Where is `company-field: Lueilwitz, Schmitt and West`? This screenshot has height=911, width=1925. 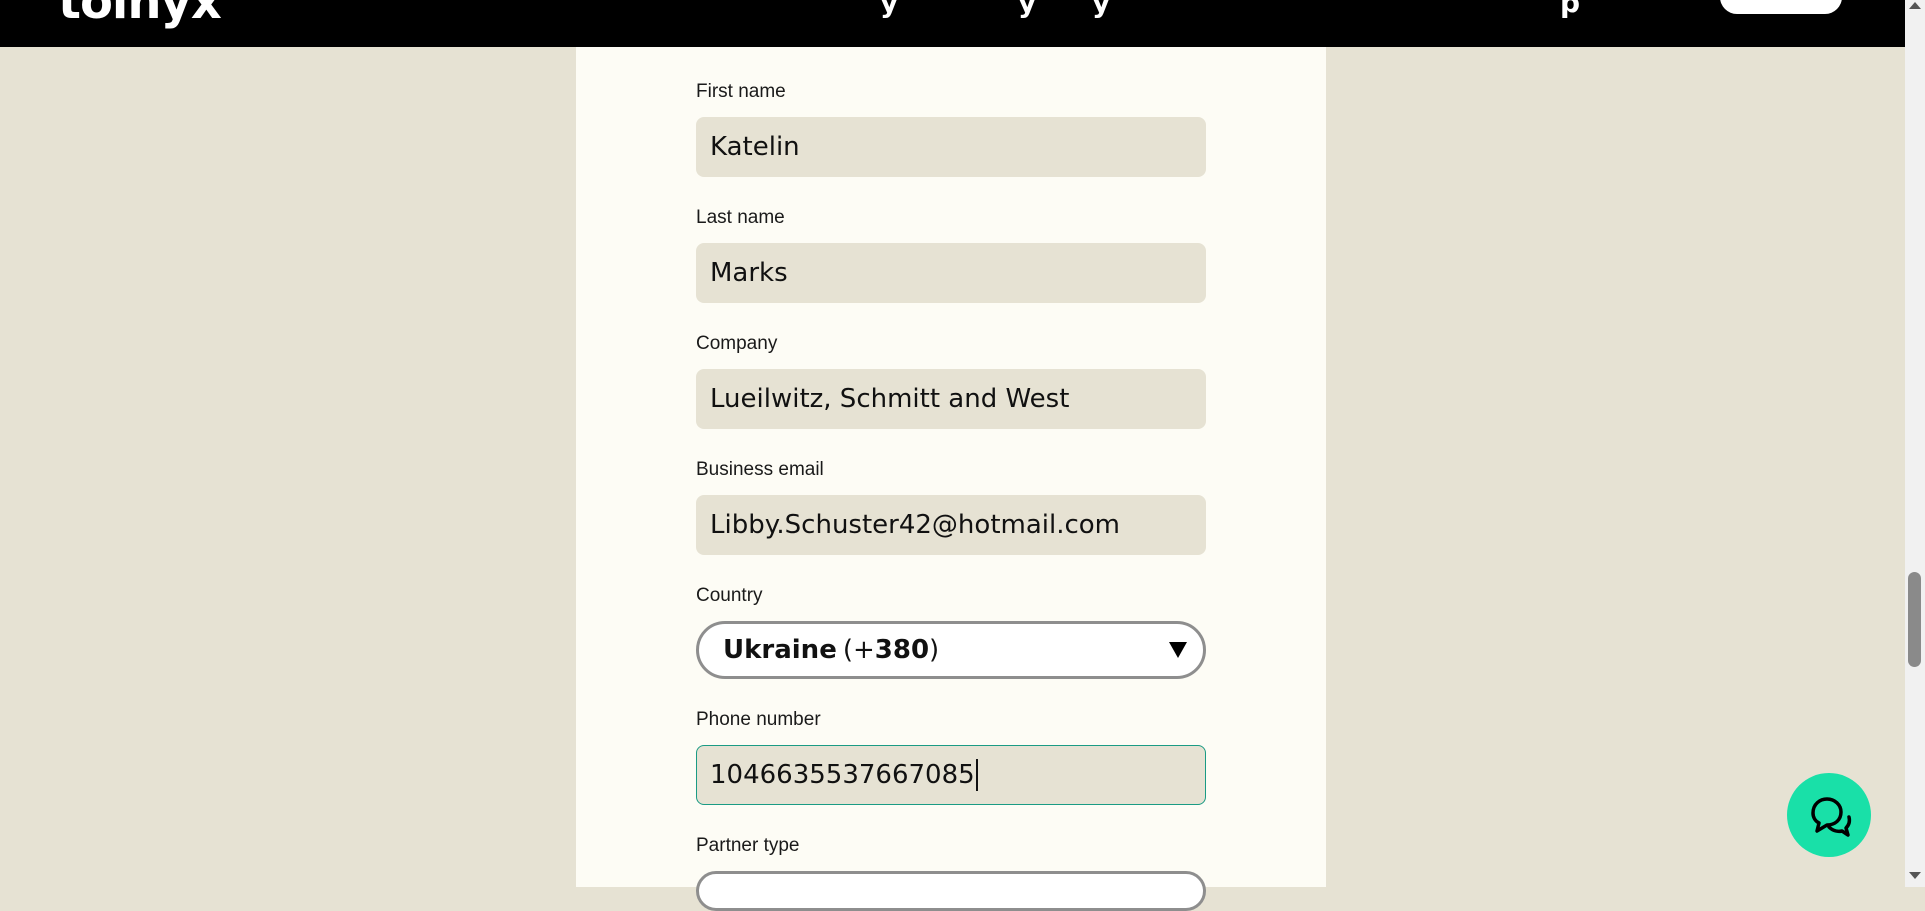
company-field: Lueilwitz, Schmitt and West is located at coordinates (951, 399).